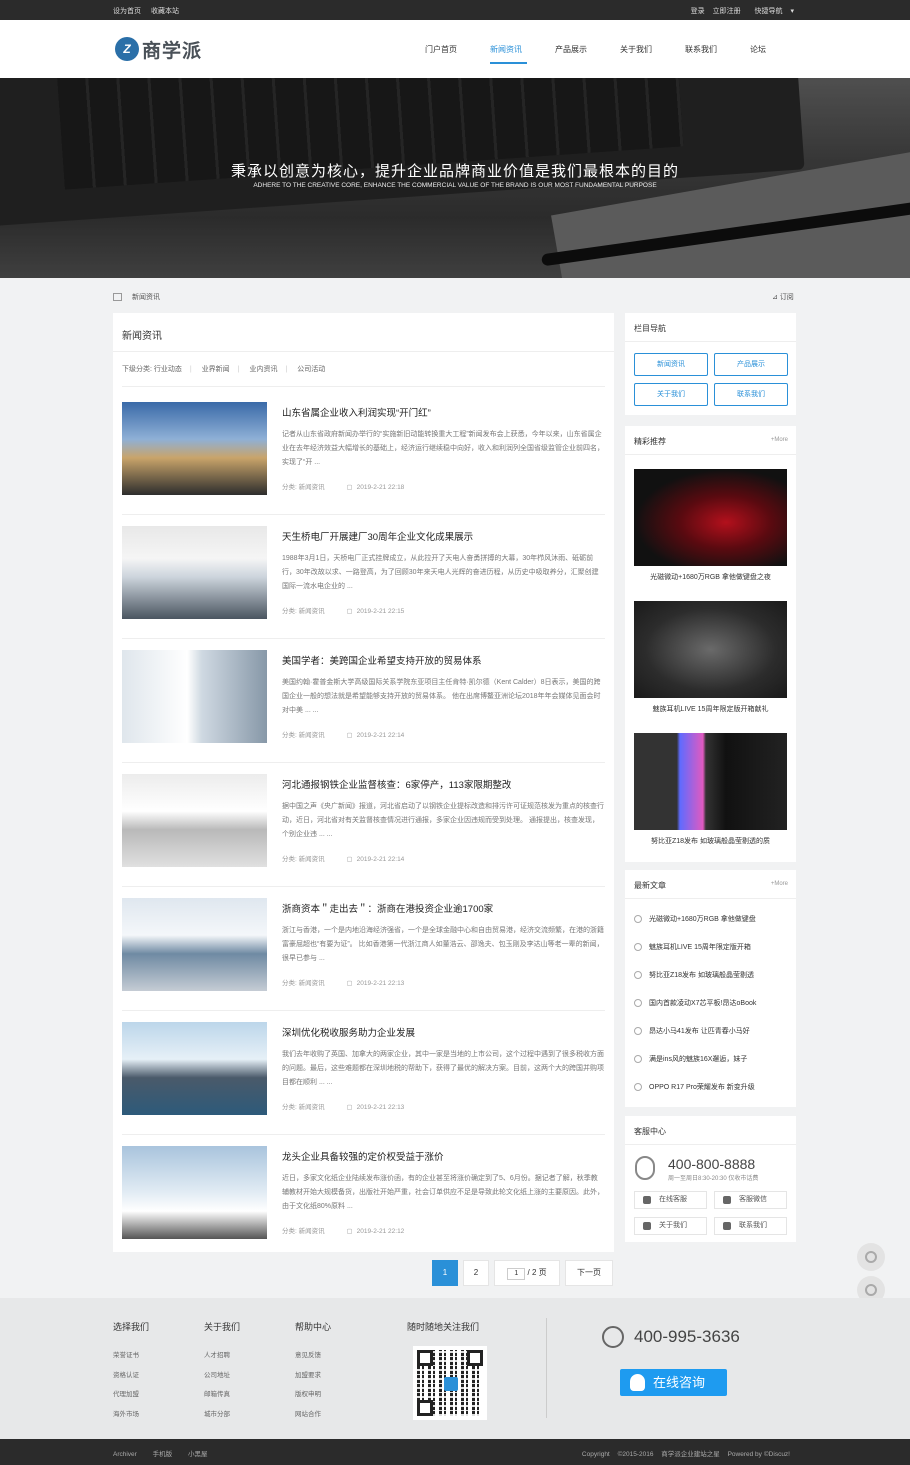 Image resolution: width=910 pixels, height=1465 pixels. I want to click on article-title: 山东省属企业收入利润实现“开门红”, so click(443, 412).